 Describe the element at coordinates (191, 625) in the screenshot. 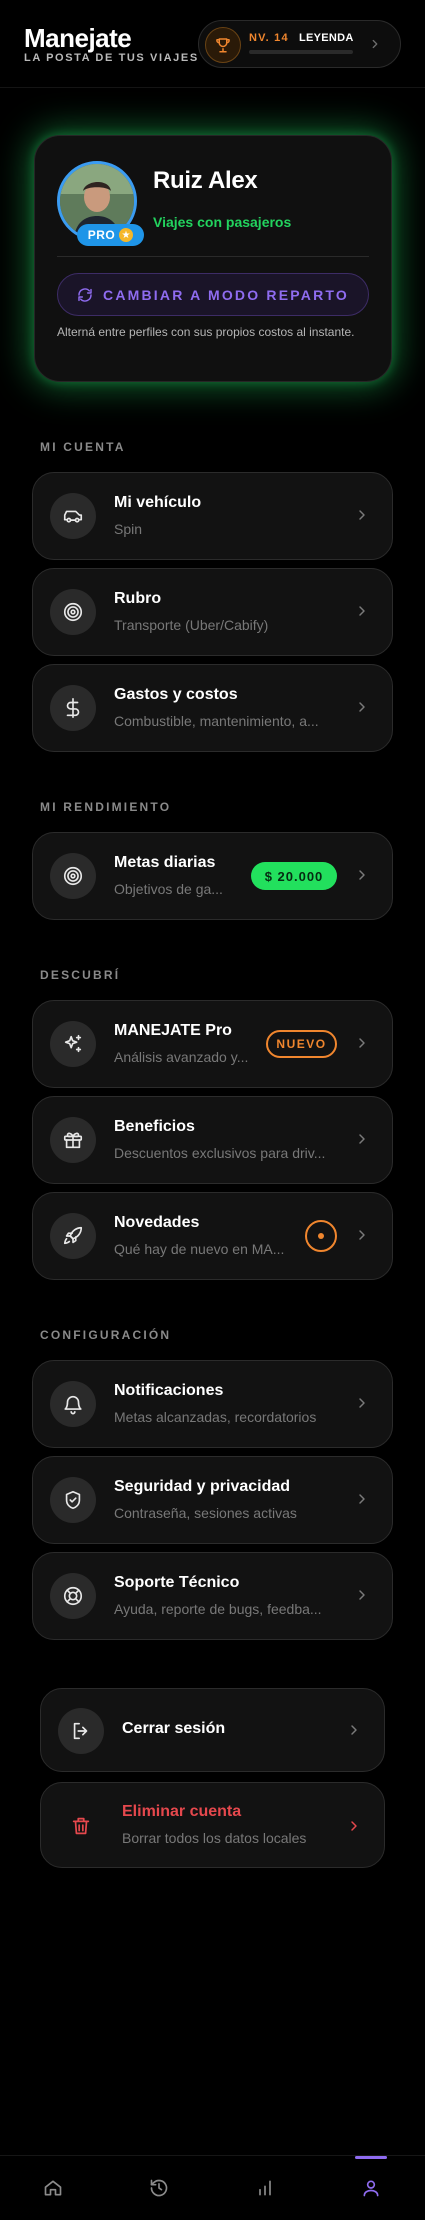

I see `rubro-subtitle: Transporte (Uber/Cabify)` at that location.